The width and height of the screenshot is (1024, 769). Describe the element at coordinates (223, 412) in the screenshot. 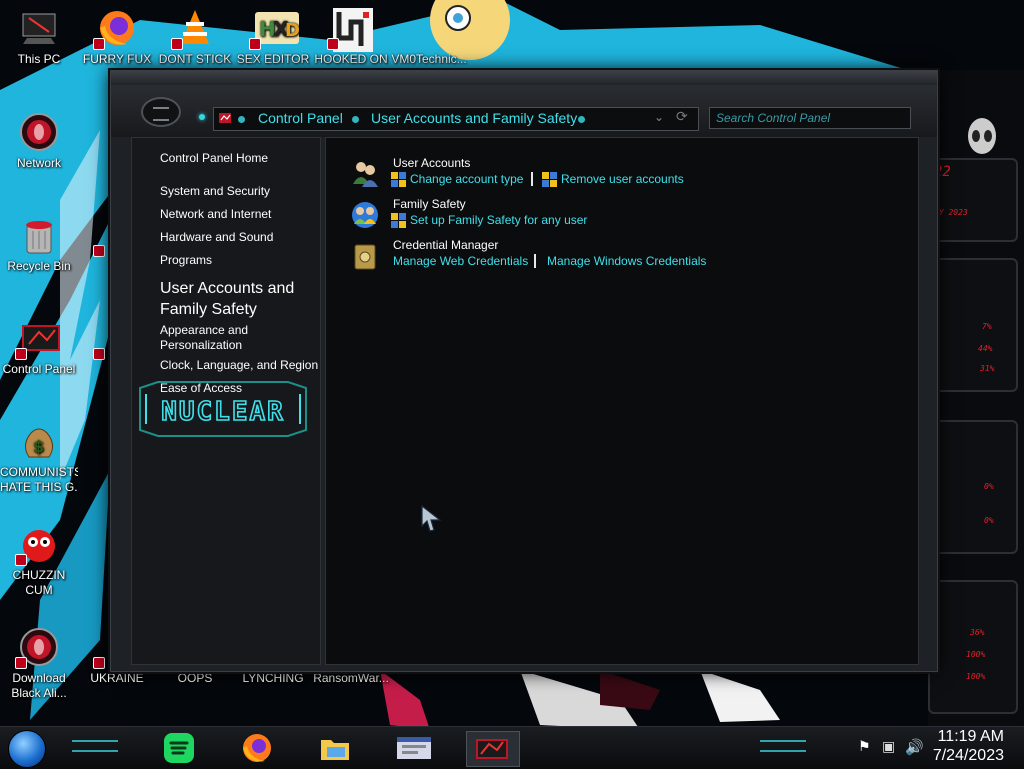

I see `svg-text: NUCLEAR` at that location.